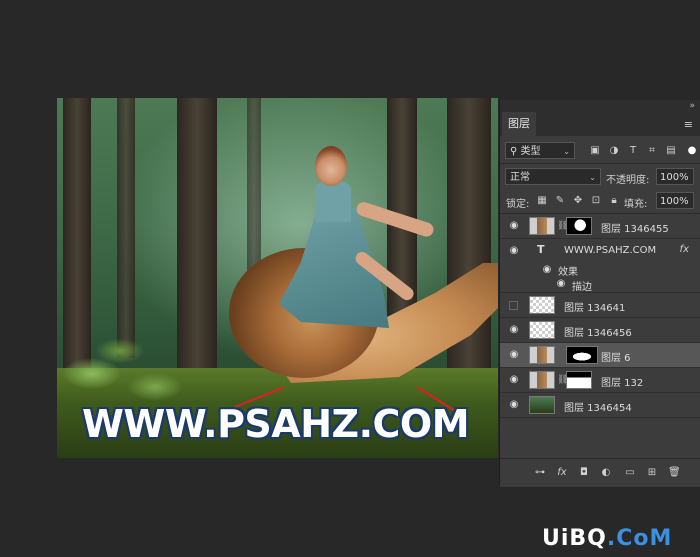 The height and width of the screenshot is (557, 700). Describe the element at coordinates (331, 166) in the screenshot. I see `woman-head` at that location.